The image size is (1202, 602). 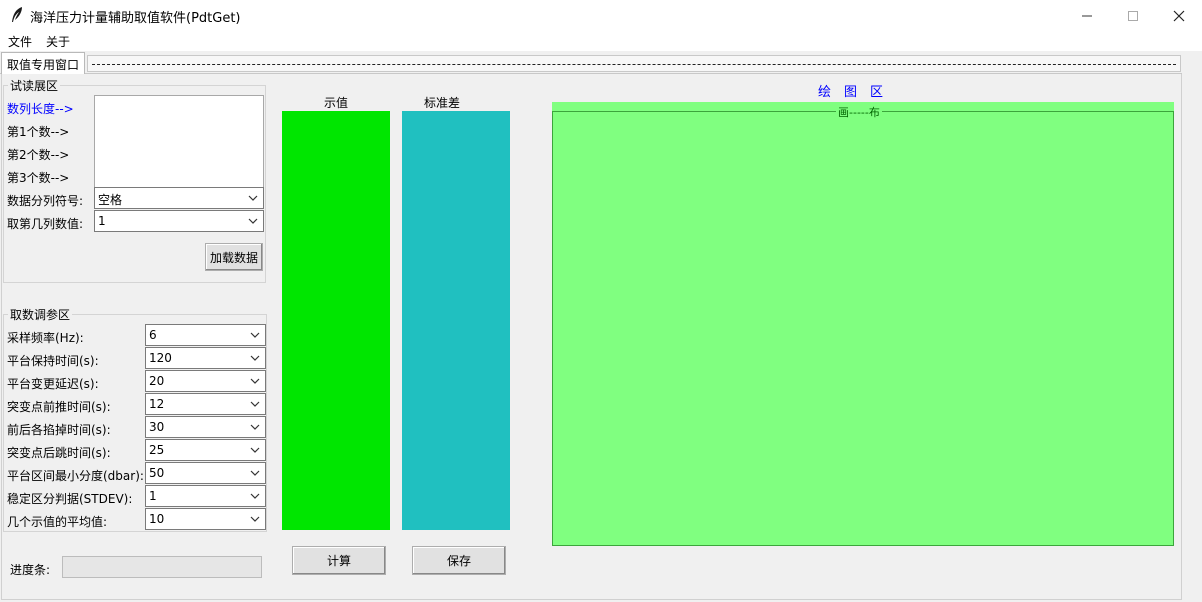 I want to click on minimize-button, so click(x=1087, y=15).